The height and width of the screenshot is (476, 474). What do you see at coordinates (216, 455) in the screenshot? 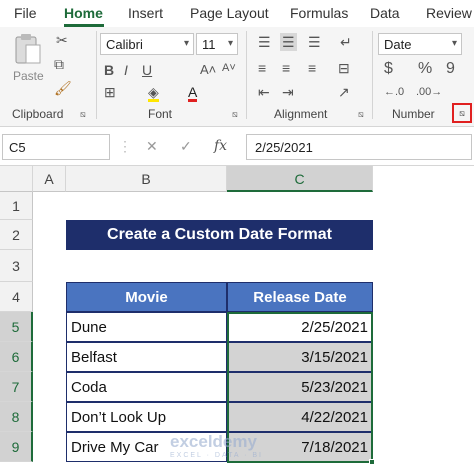
I see `watermark-tagline: EXCEL · DATA · BI` at bounding box center [216, 455].